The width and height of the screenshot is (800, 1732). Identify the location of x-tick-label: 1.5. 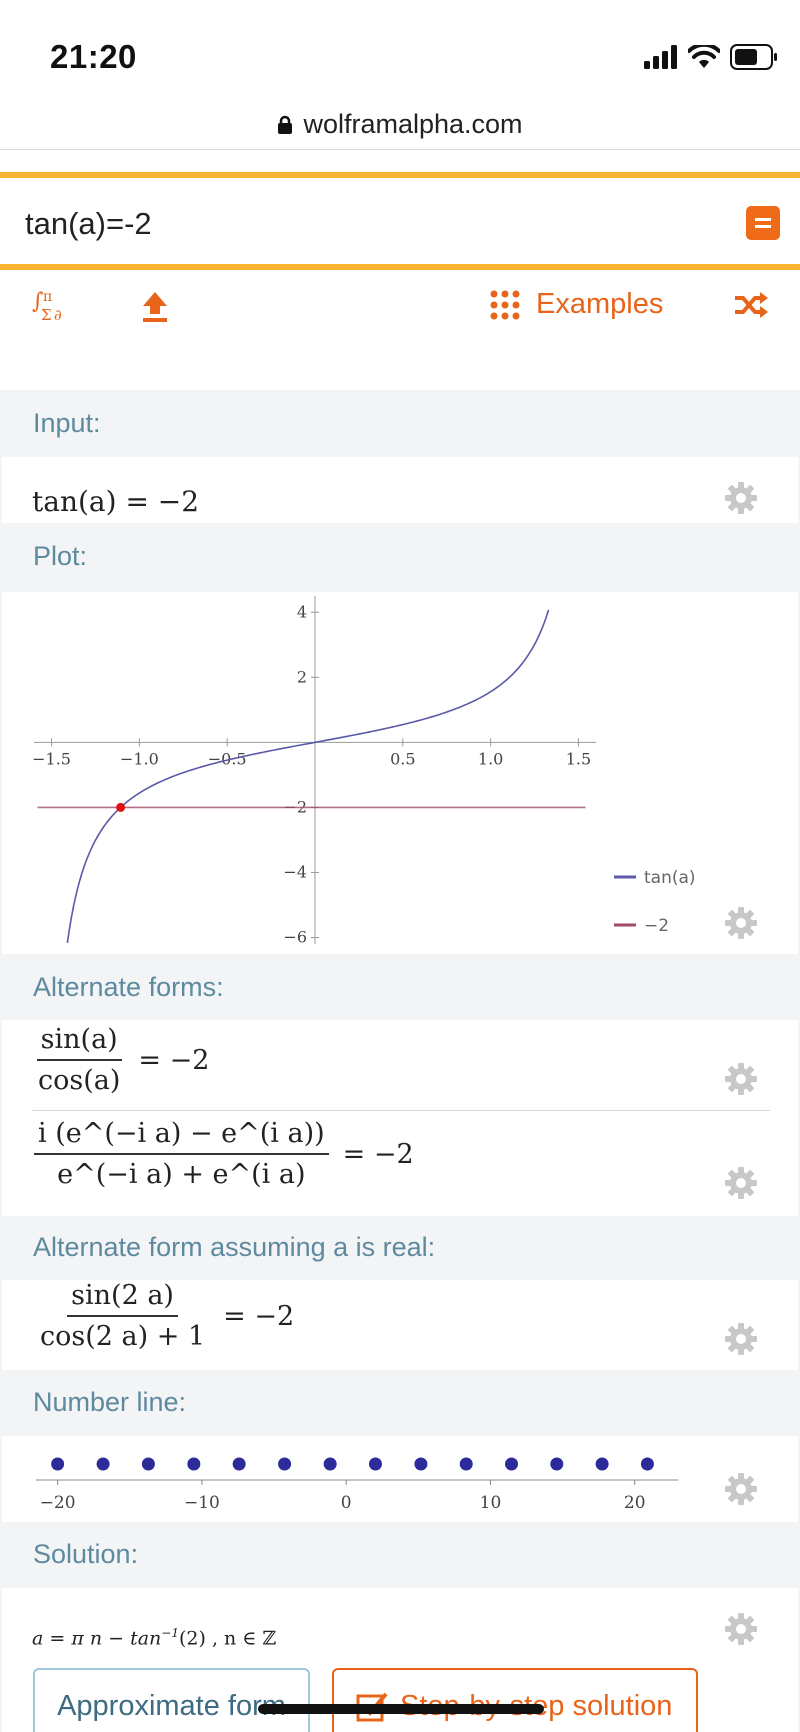
(578, 758).